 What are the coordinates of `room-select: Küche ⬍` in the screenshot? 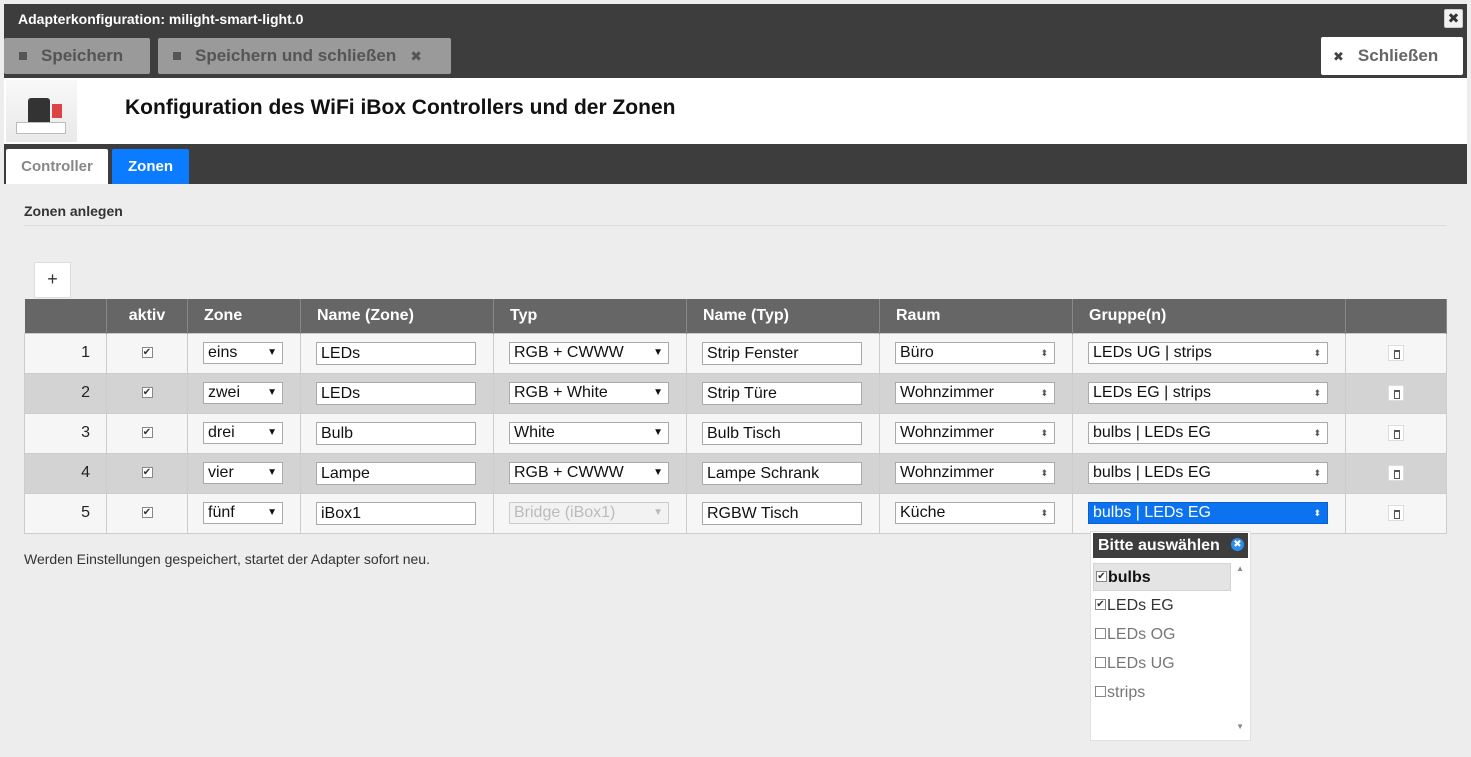 It's located at (975, 513).